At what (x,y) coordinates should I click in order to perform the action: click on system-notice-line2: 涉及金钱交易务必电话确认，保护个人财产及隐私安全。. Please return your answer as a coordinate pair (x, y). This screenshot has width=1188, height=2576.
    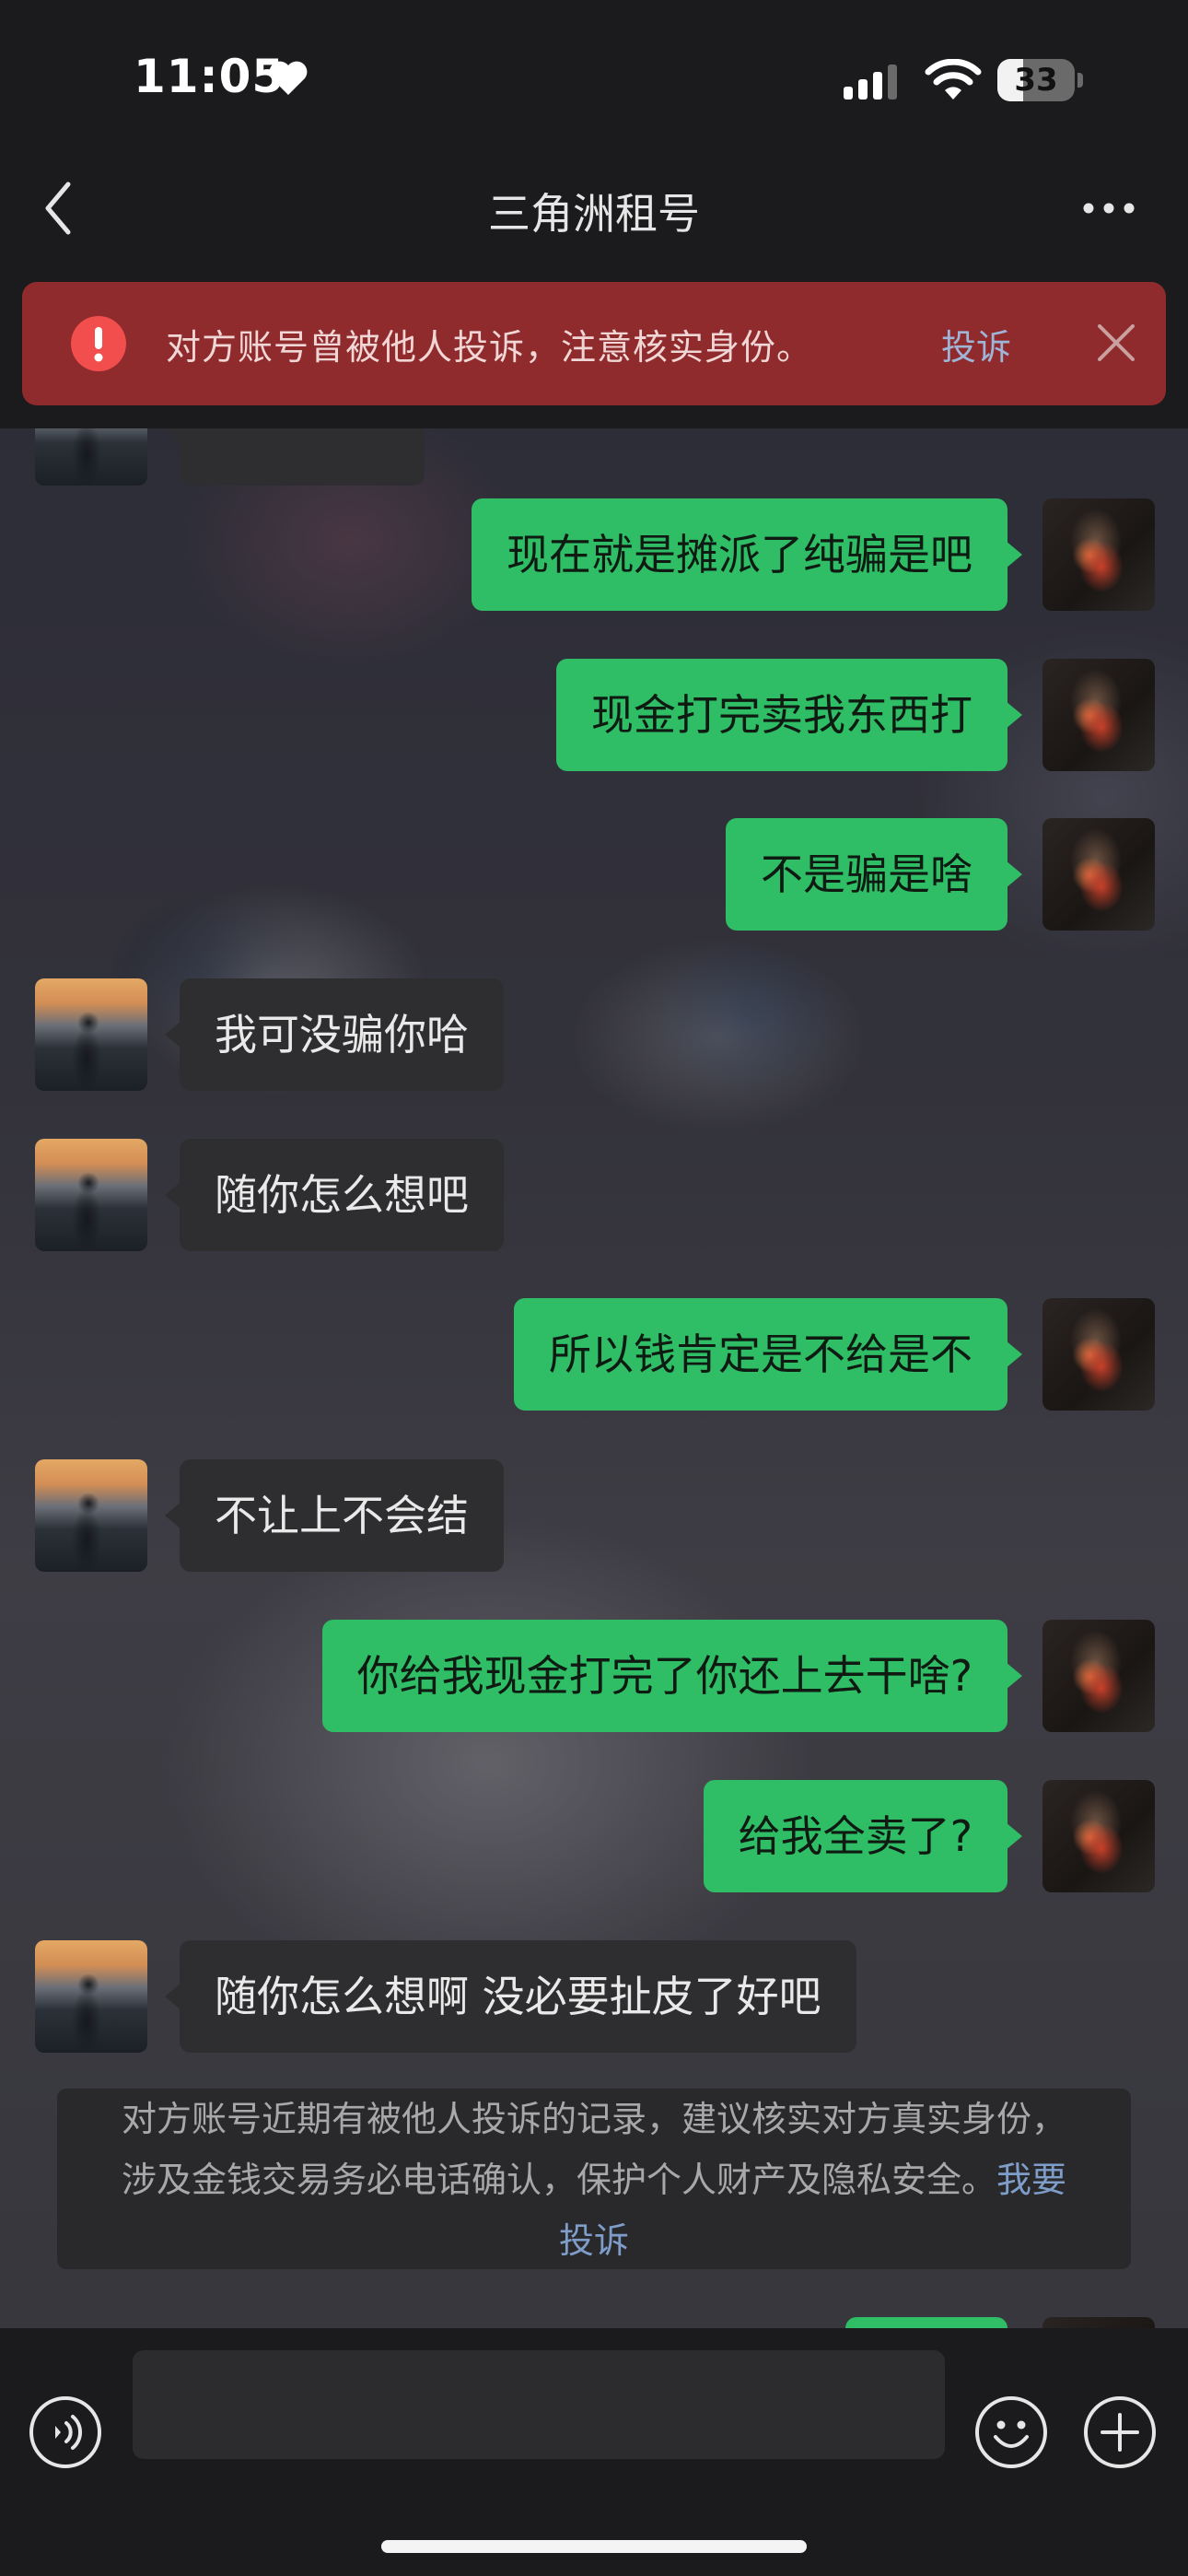
    Looking at the image, I should click on (558, 2180).